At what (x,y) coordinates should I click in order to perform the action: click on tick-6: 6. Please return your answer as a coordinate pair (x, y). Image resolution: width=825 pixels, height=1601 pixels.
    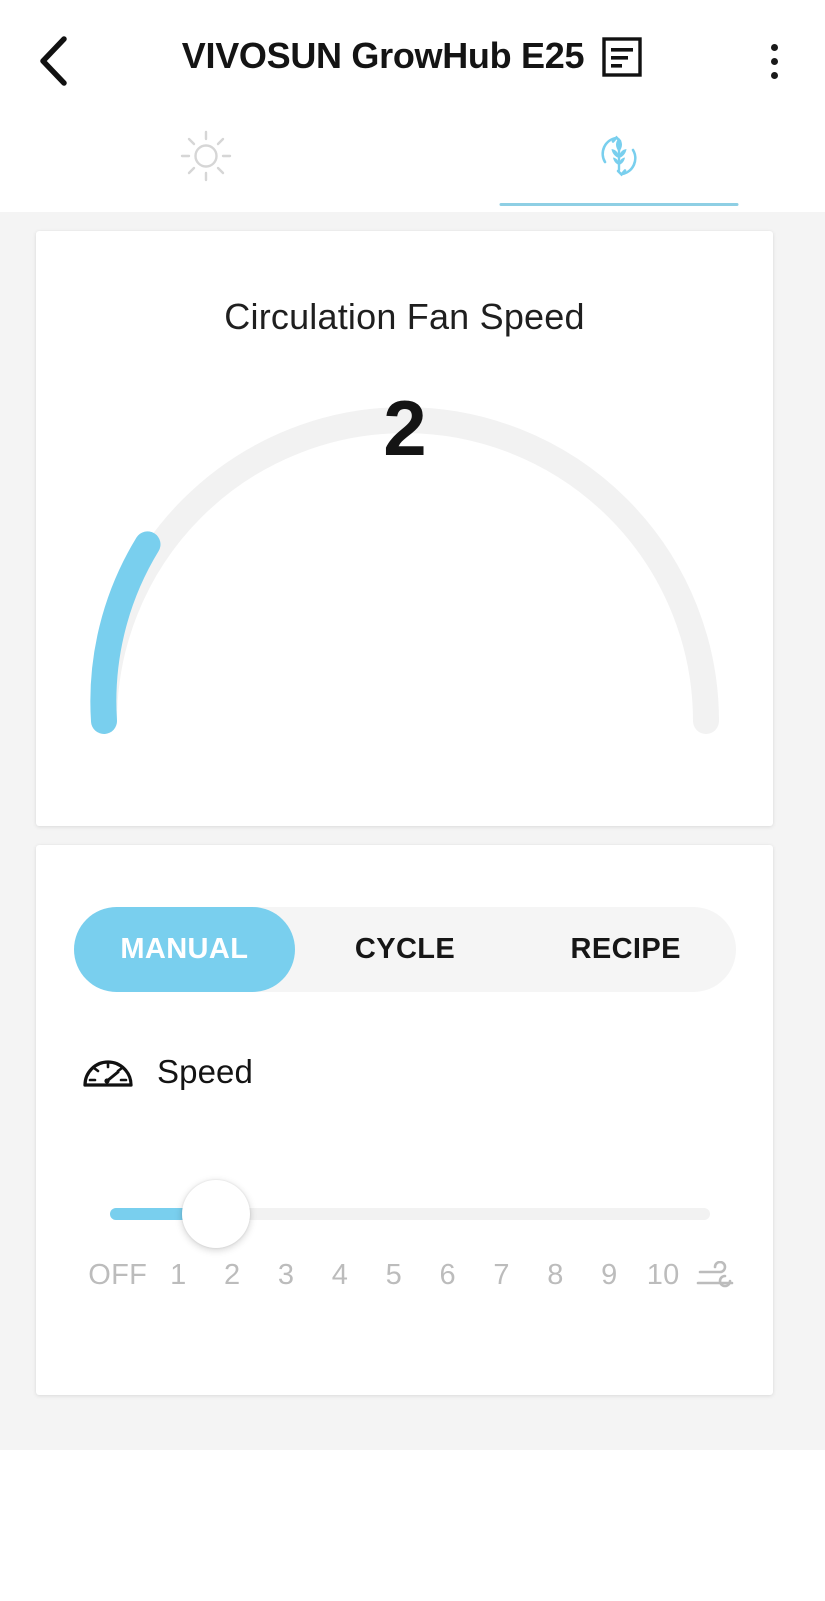
    Looking at the image, I should click on (448, 1275).